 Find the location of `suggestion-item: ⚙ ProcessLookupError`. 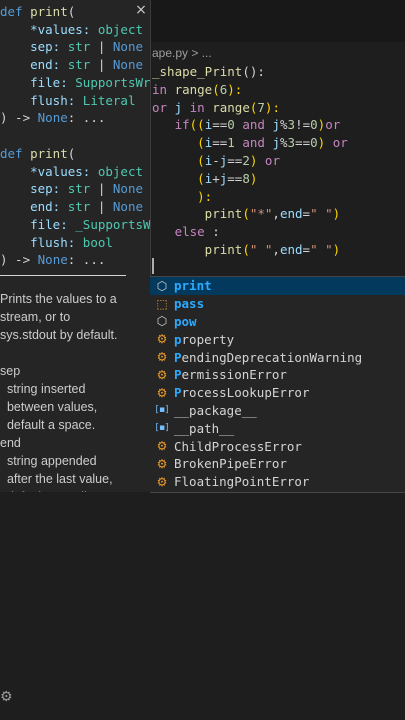

suggestion-item: ⚙ ProcessLookupError is located at coordinates (277, 393).